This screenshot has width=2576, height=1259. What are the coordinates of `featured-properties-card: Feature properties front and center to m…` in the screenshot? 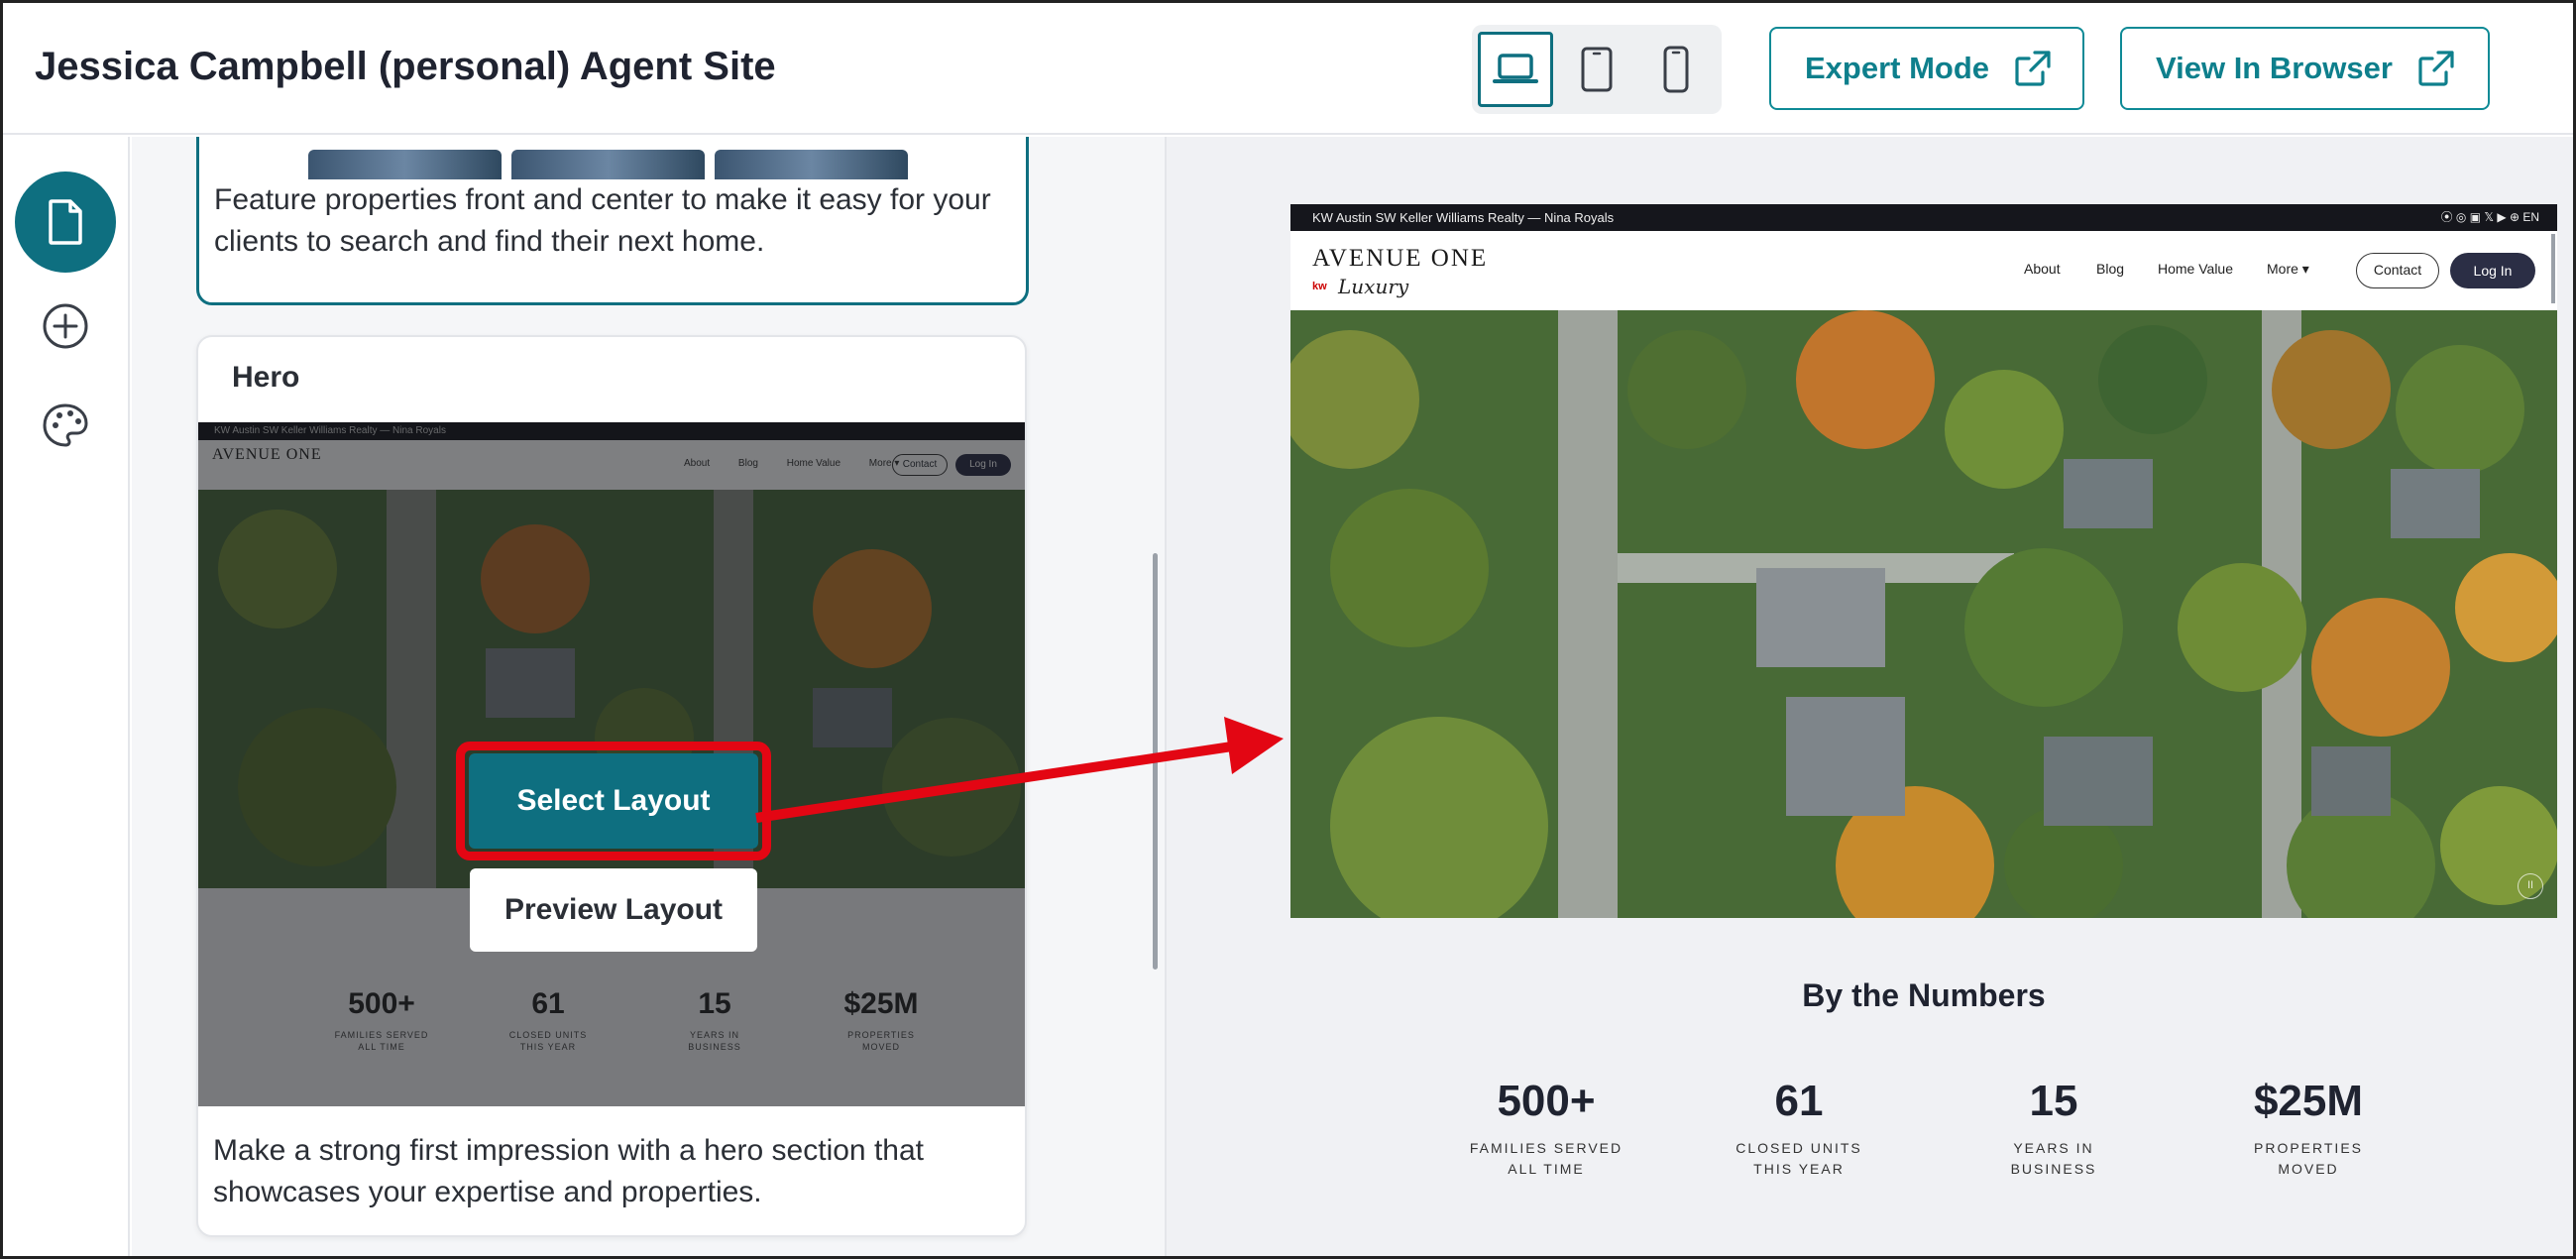 It's located at (612, 221).